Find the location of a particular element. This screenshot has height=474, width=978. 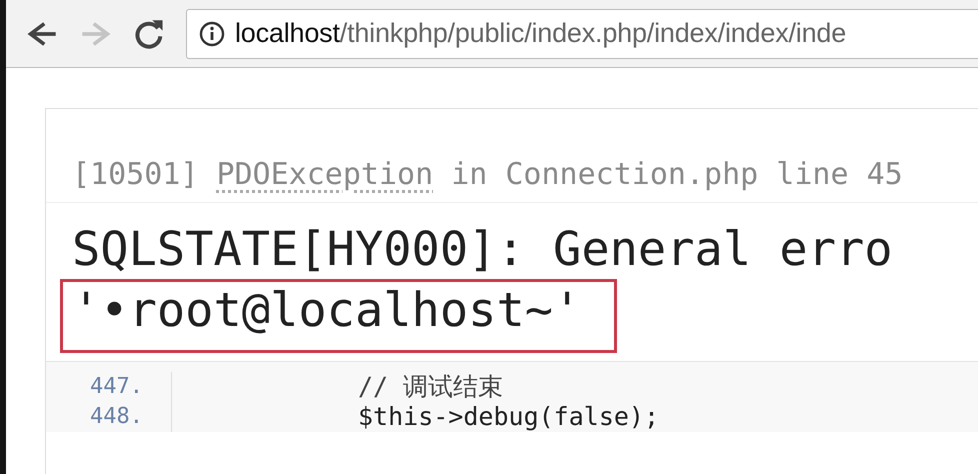

line-number: 447. is located at coordinates (109, 387).